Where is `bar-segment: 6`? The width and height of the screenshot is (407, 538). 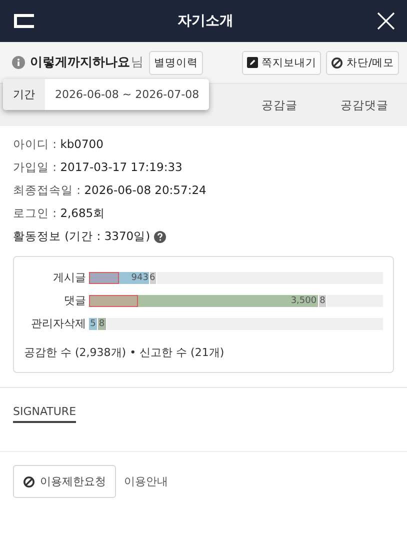 bar-segment: 6 is located at coordinates (154, 278).